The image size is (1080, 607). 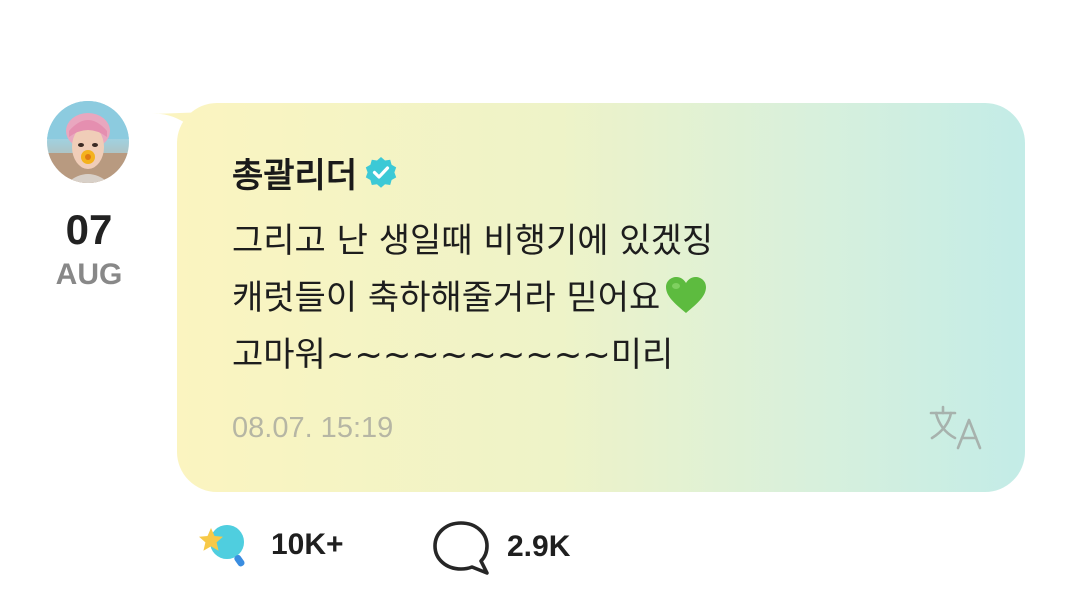 I want to click on post-date-month: AUG, so click(x=89, y=274).